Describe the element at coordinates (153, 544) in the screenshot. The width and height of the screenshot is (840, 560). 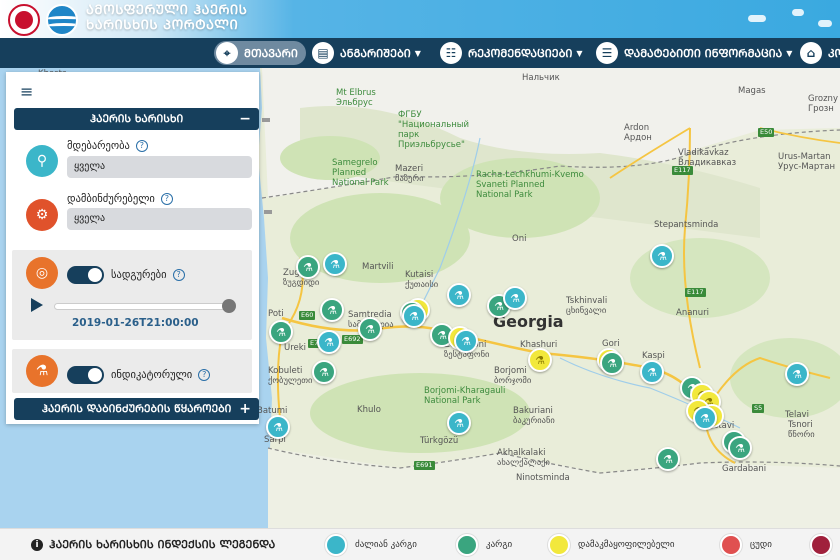
I see `legend-title: i ᲰᲐᲔᲠᲘᲡ ᲮᲐᲠᲘᲡᲮᲘᲡ ᲘᲜᲓᲔᲥᲡᲘᲡ ᲚᲔᲒᲔᲜᲓᲐ` at that location.